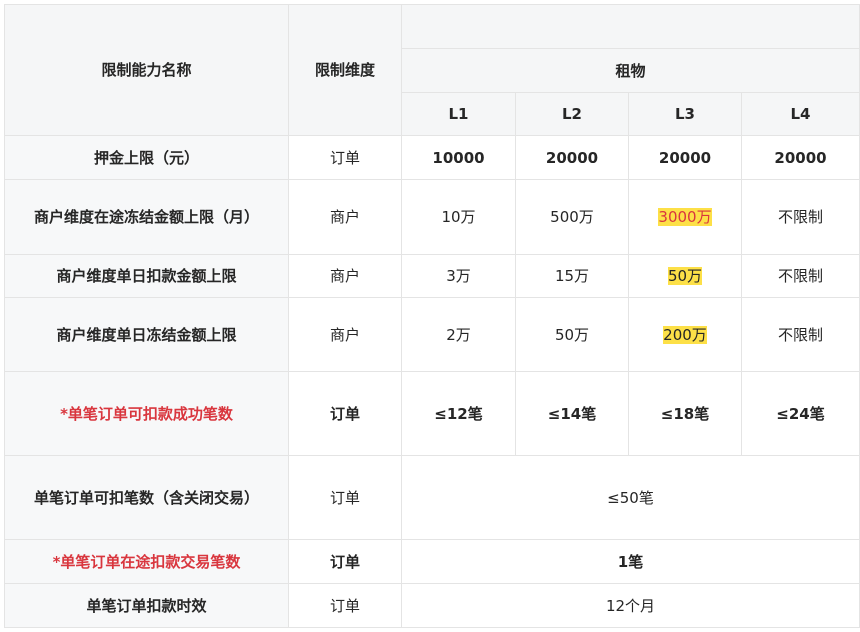 The height and width of the screenshot is (632, 860). I want to click on row-value-l1: 3万, so click(458, 276).